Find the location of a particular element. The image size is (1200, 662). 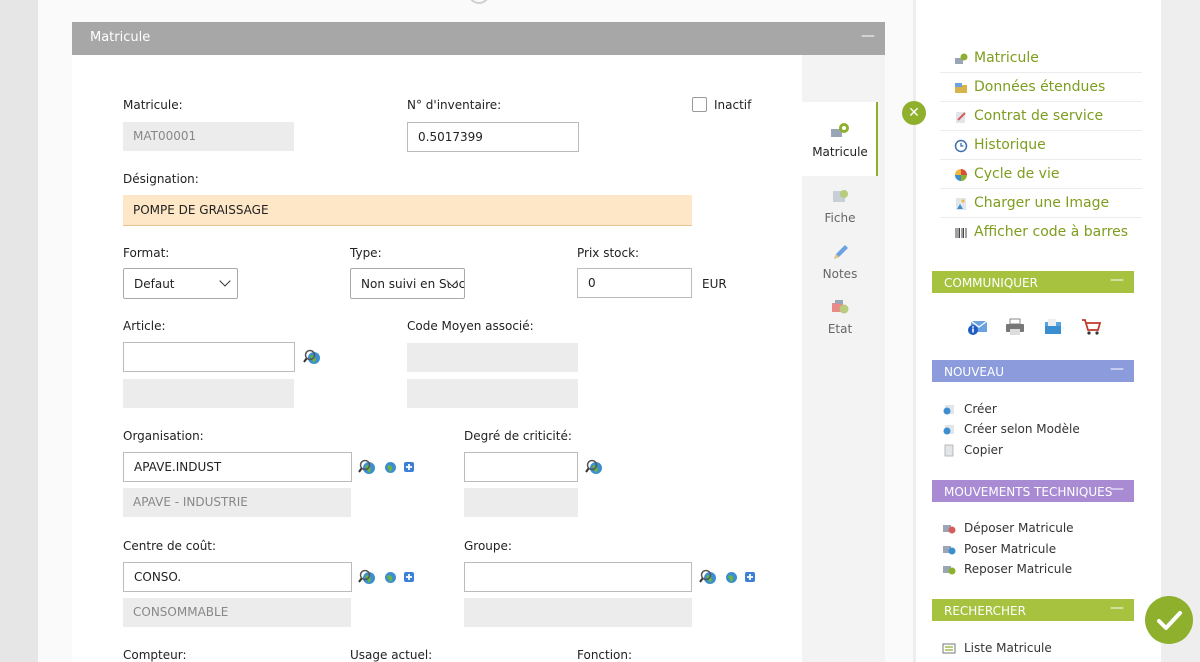

sidebar-link-image: Charger une Image is located at coordinates (1041, 203).